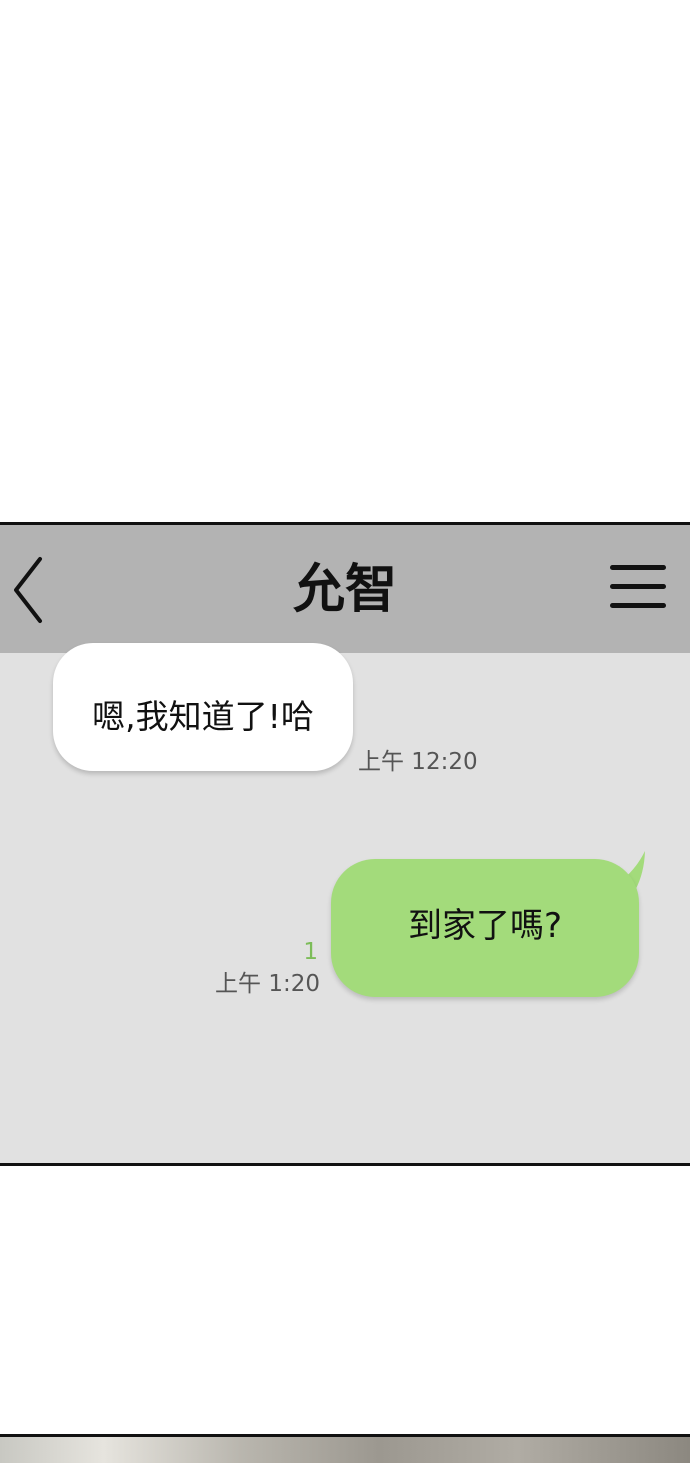  What do you see at coordinates (638, 588) in the screenshot?
I see `menu-button` at bounding box center [638, 588].